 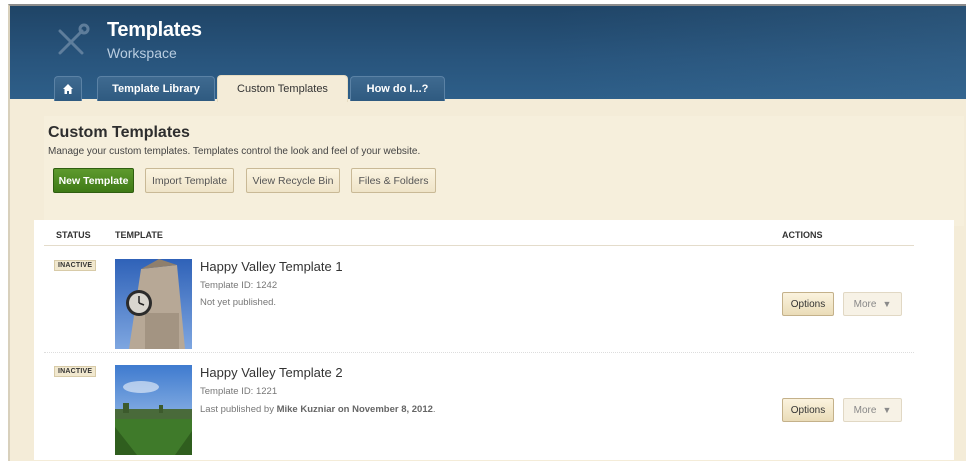 I want to click on column-header-status: STATUS, so click(x=73, y=235).